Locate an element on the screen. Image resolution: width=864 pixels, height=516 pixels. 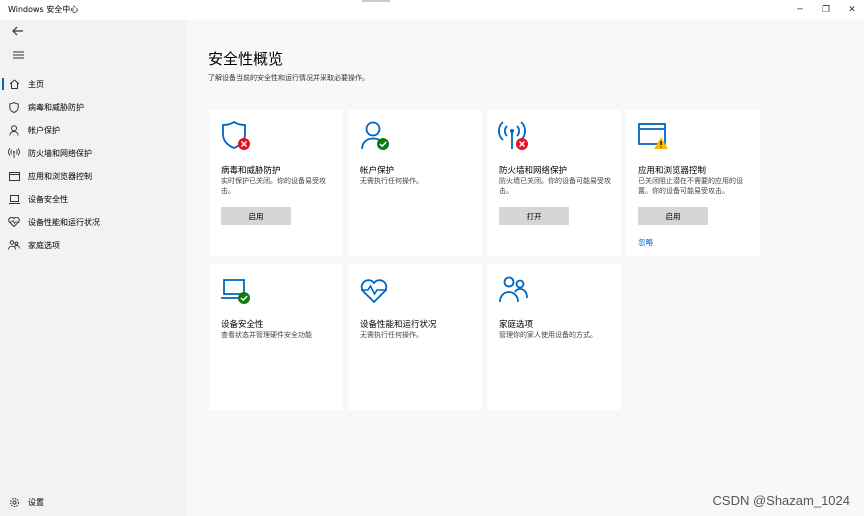
card-description: 防火墙已关闭。你的设备可能易受攻击。 is located at coordinates (555, 186).